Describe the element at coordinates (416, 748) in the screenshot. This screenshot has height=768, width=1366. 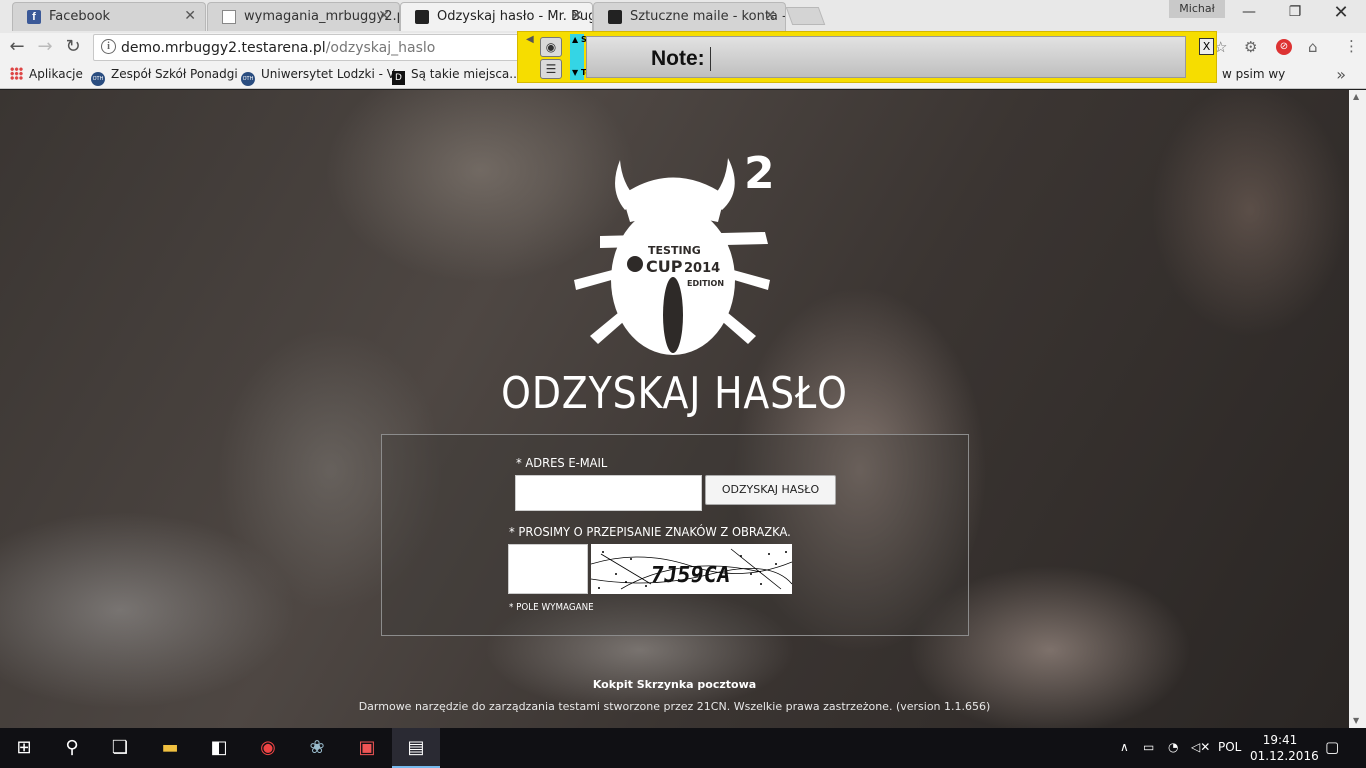
I see `notes-app-icon: ▤` at that location.